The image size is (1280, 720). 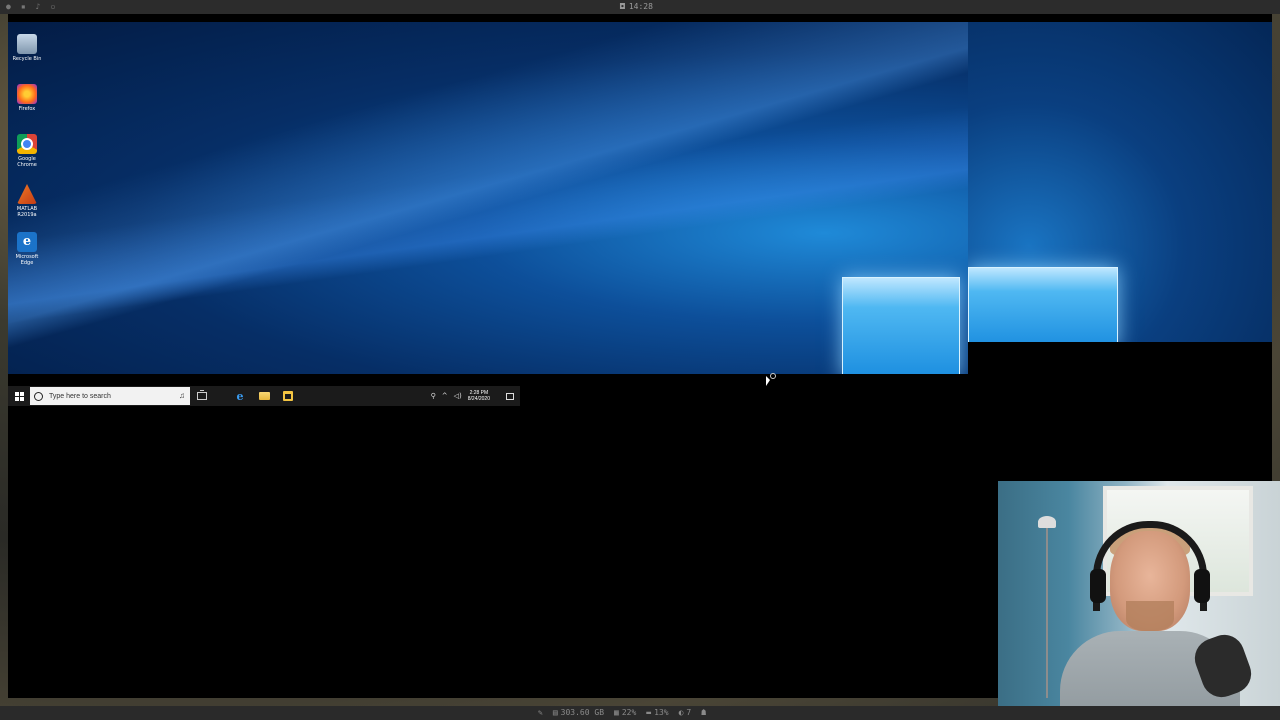 What do you see at coordinates (649, 712) in the screenshot?
I see `memory-icon: ▬` at bounding box center [649, 712].